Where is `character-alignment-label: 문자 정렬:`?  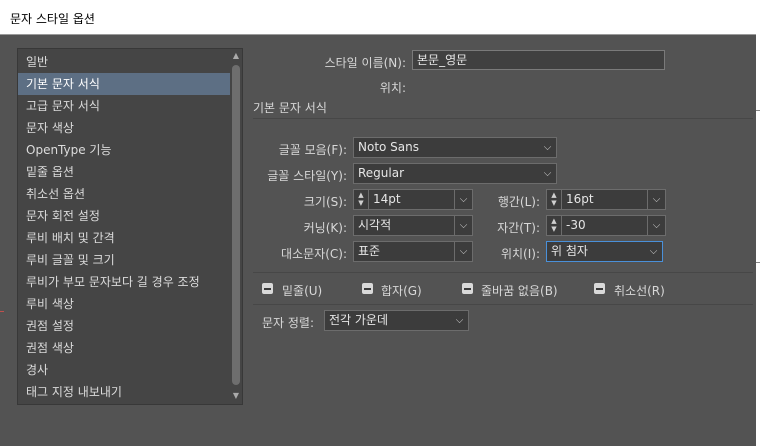
character-alignment-label: 문자 정렬: is located at coordinates (288, 323).